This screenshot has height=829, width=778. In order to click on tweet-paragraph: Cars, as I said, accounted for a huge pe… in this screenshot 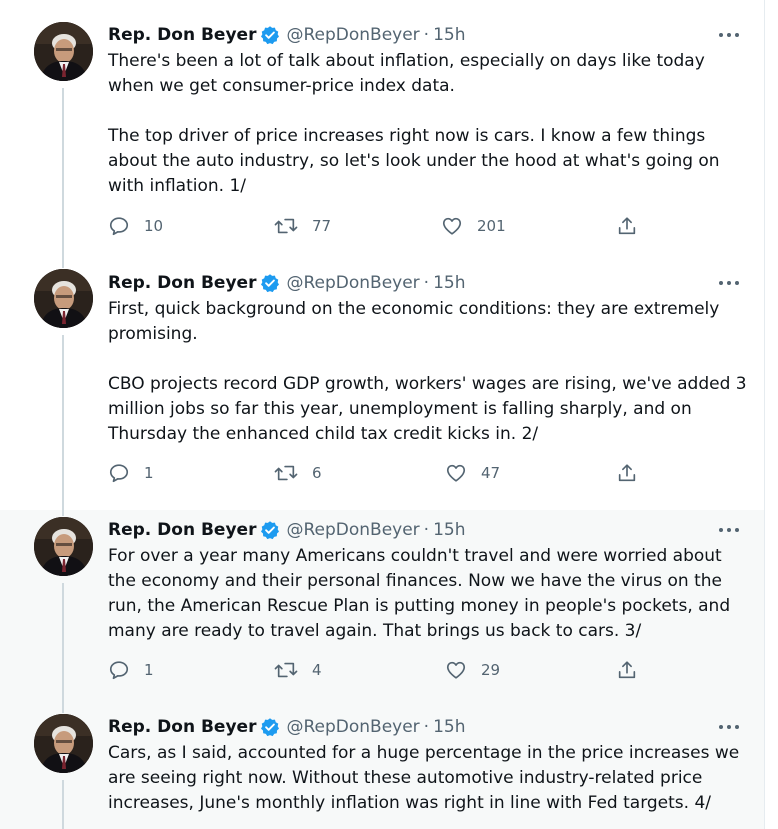, I will do `click(424, 778)`.